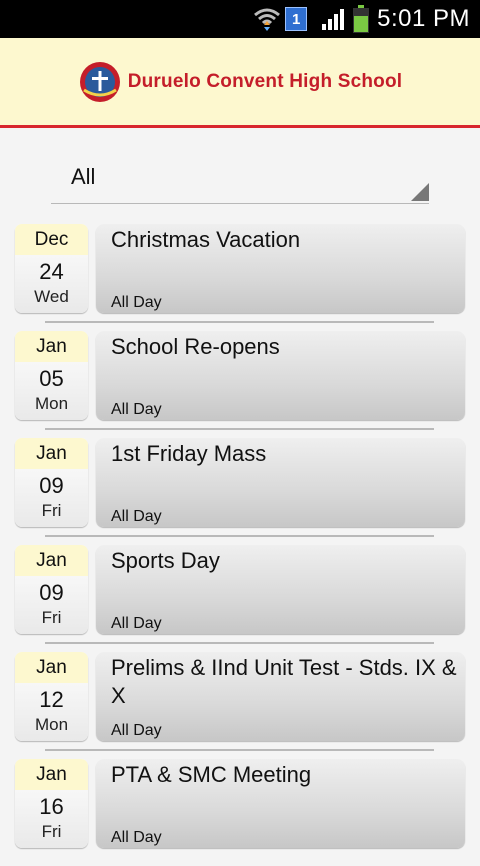  What do you see at coordinates (361, 19) in the screenshot?
I see `battery-icon` at bounding box center [361, 19].